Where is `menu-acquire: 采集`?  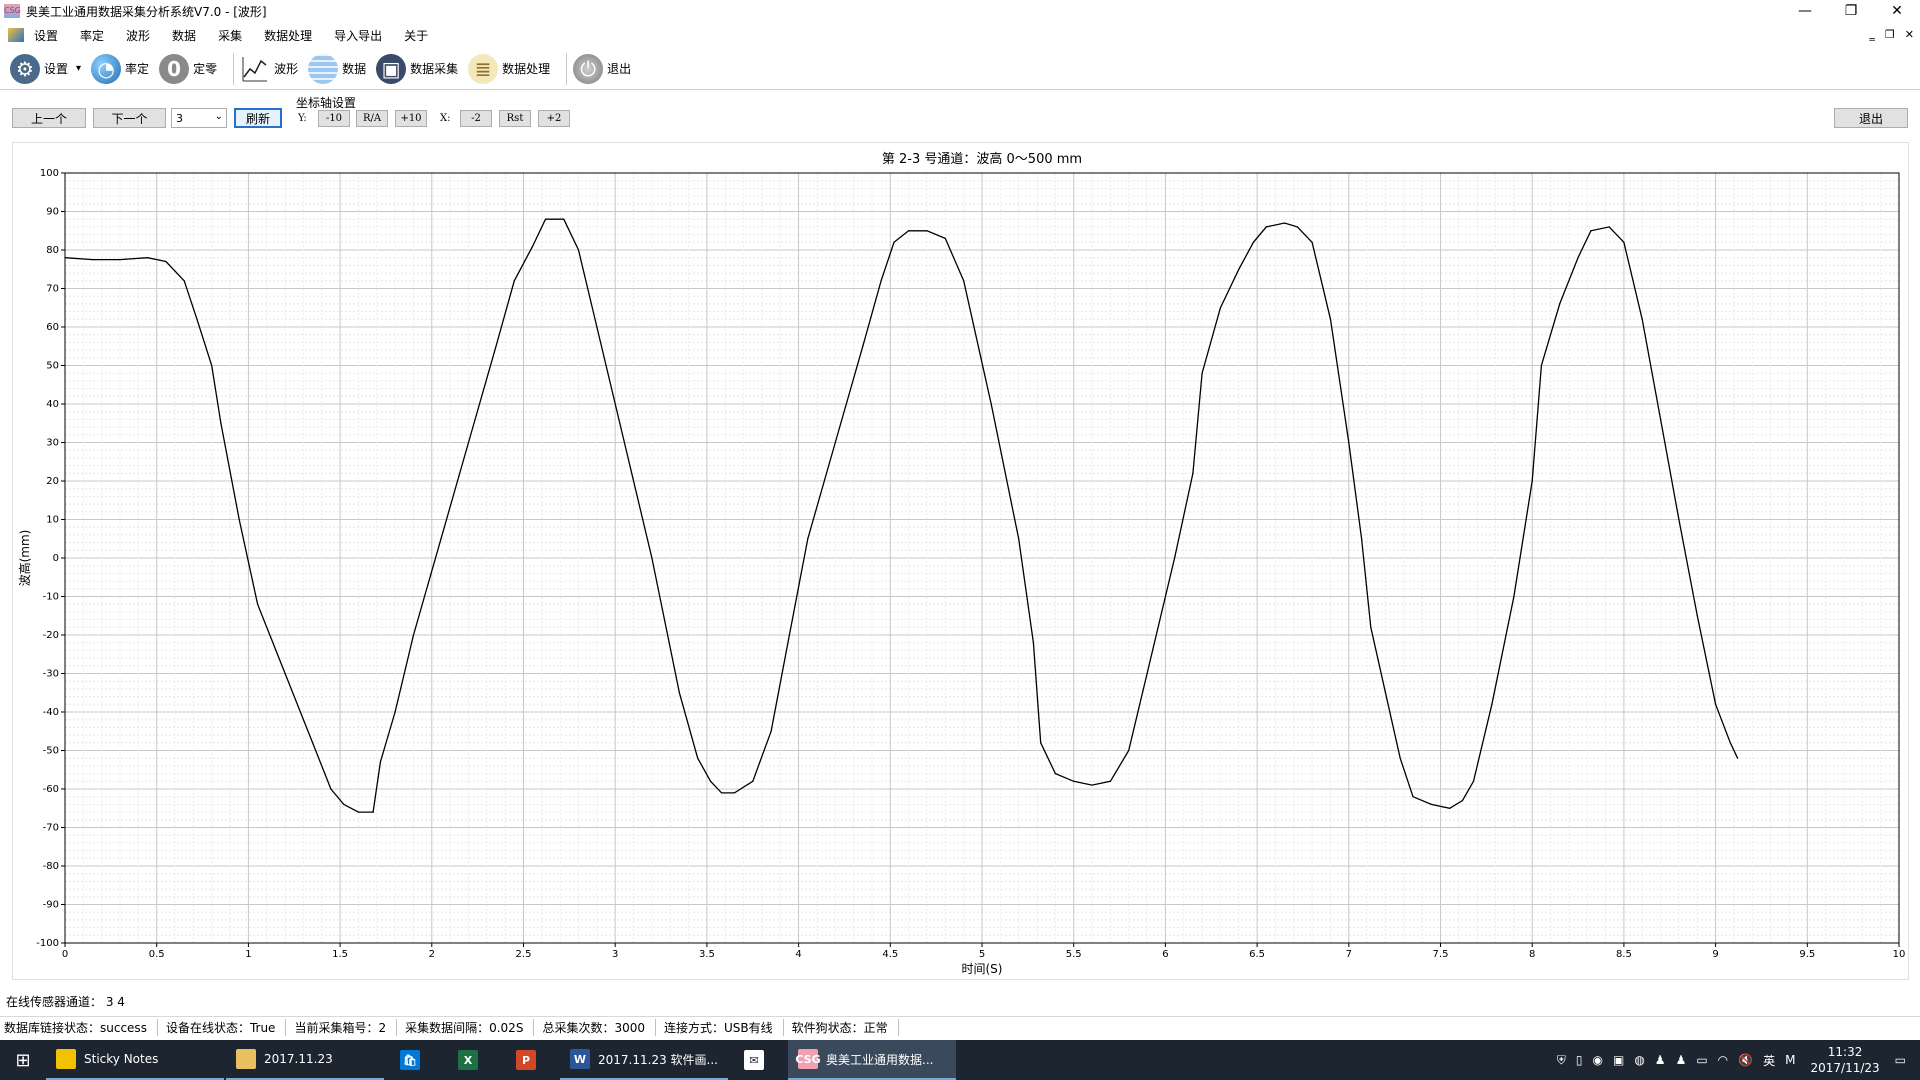
menu-acquire: 采集 is located at coordinates (230, 35).